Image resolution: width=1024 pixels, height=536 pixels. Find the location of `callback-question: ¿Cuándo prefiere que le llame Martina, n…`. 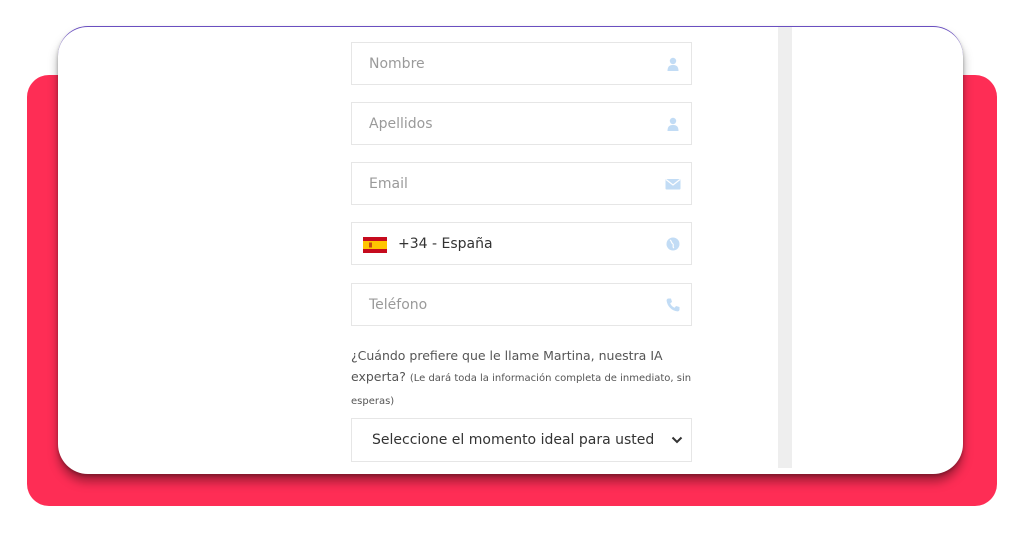

callback-question: ¿Cuándo prefiere que le llame Martina, n… is located at coordinates (523, 378).